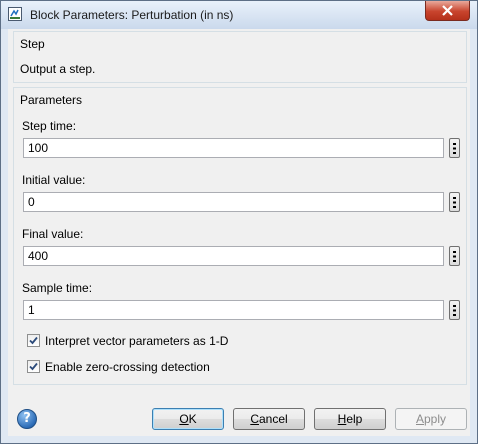 Image resolution: width=478 pixels, height=444 pixels. Describe the element at coordinates (32, 44) in the screenshot. I see `step-section-title: Step` at that location.